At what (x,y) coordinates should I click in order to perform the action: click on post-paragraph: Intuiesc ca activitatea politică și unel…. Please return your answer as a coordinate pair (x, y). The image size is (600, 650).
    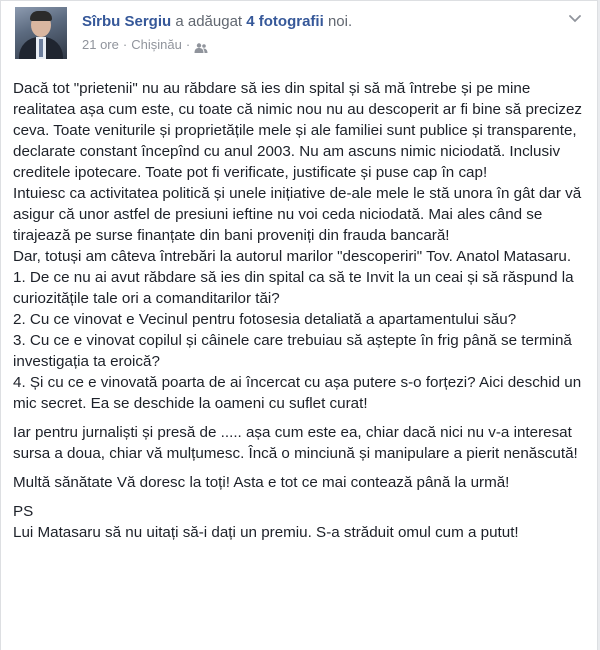
    Looking at the image, I should click on (297, 214).